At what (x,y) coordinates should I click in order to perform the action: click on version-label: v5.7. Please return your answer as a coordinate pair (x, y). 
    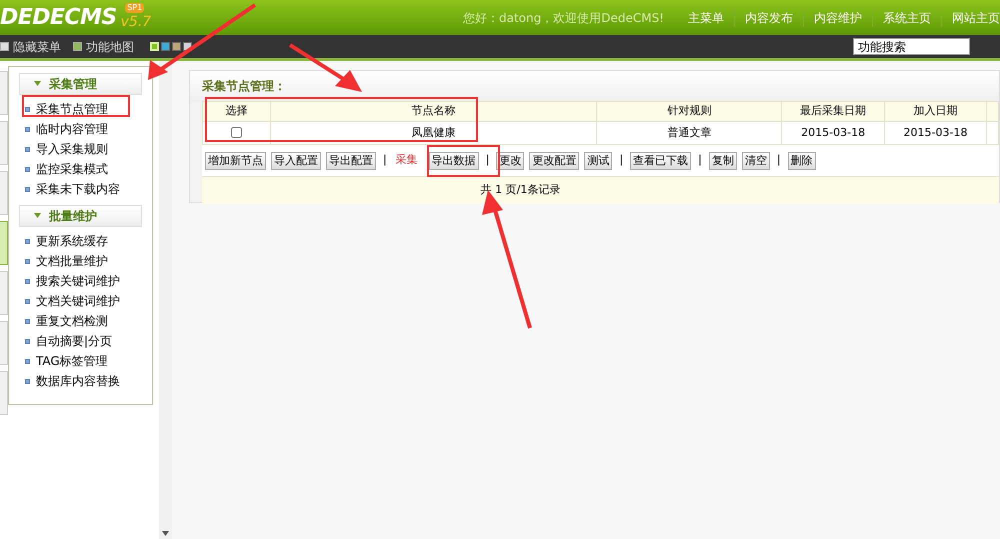
    Looking at the image, I should click on (136, 21).